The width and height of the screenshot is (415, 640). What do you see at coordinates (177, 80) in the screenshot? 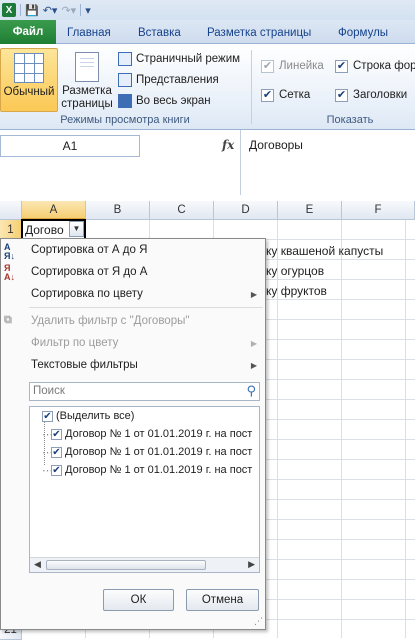
I see `custom-views-label: Представления` at bounding box center [177, 80].